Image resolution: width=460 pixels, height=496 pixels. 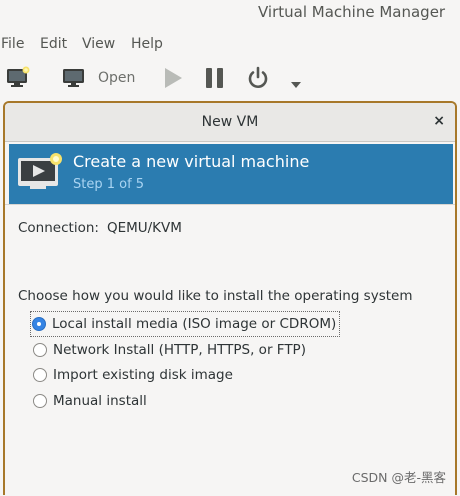 I want to click on pause-button, so click(x=215, y=80).